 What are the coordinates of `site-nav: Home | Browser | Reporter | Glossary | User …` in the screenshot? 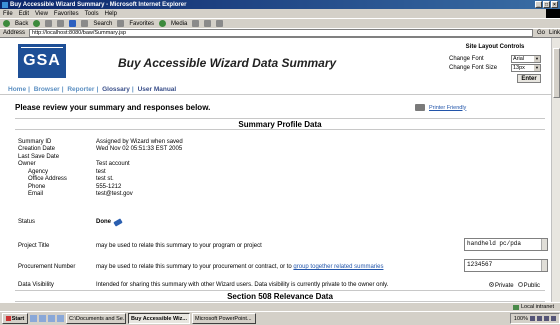 It's located at (275, 90).